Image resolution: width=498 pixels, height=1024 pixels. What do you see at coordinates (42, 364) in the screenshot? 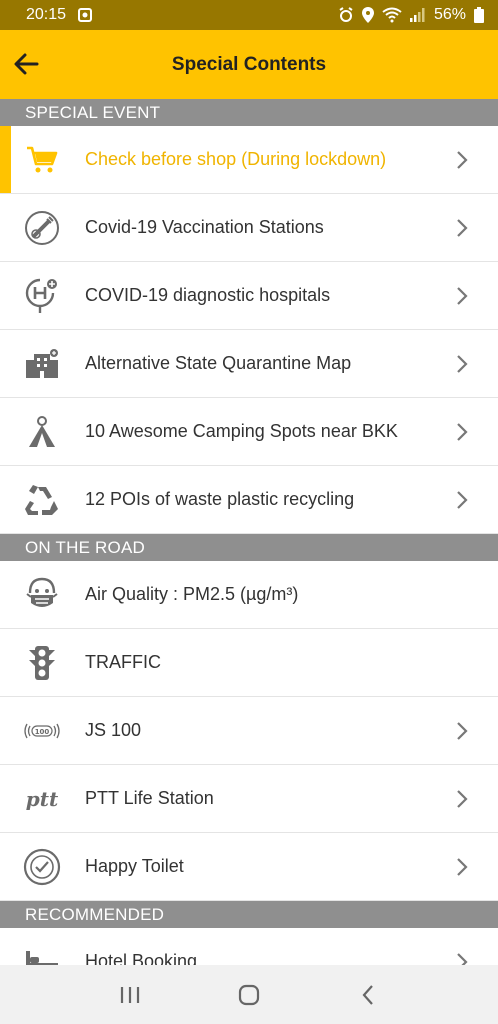
I see `building-icon` at bounding box center [42, 364].